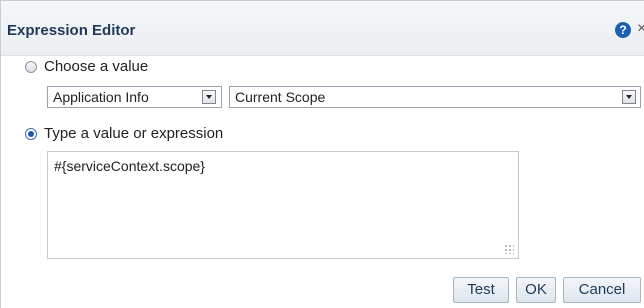 This screenshot has height=308, width=644. Describe the element at coordinates (134, 133) in the screenshot. I see `type-expression-label: Type a value or expression` at that location.